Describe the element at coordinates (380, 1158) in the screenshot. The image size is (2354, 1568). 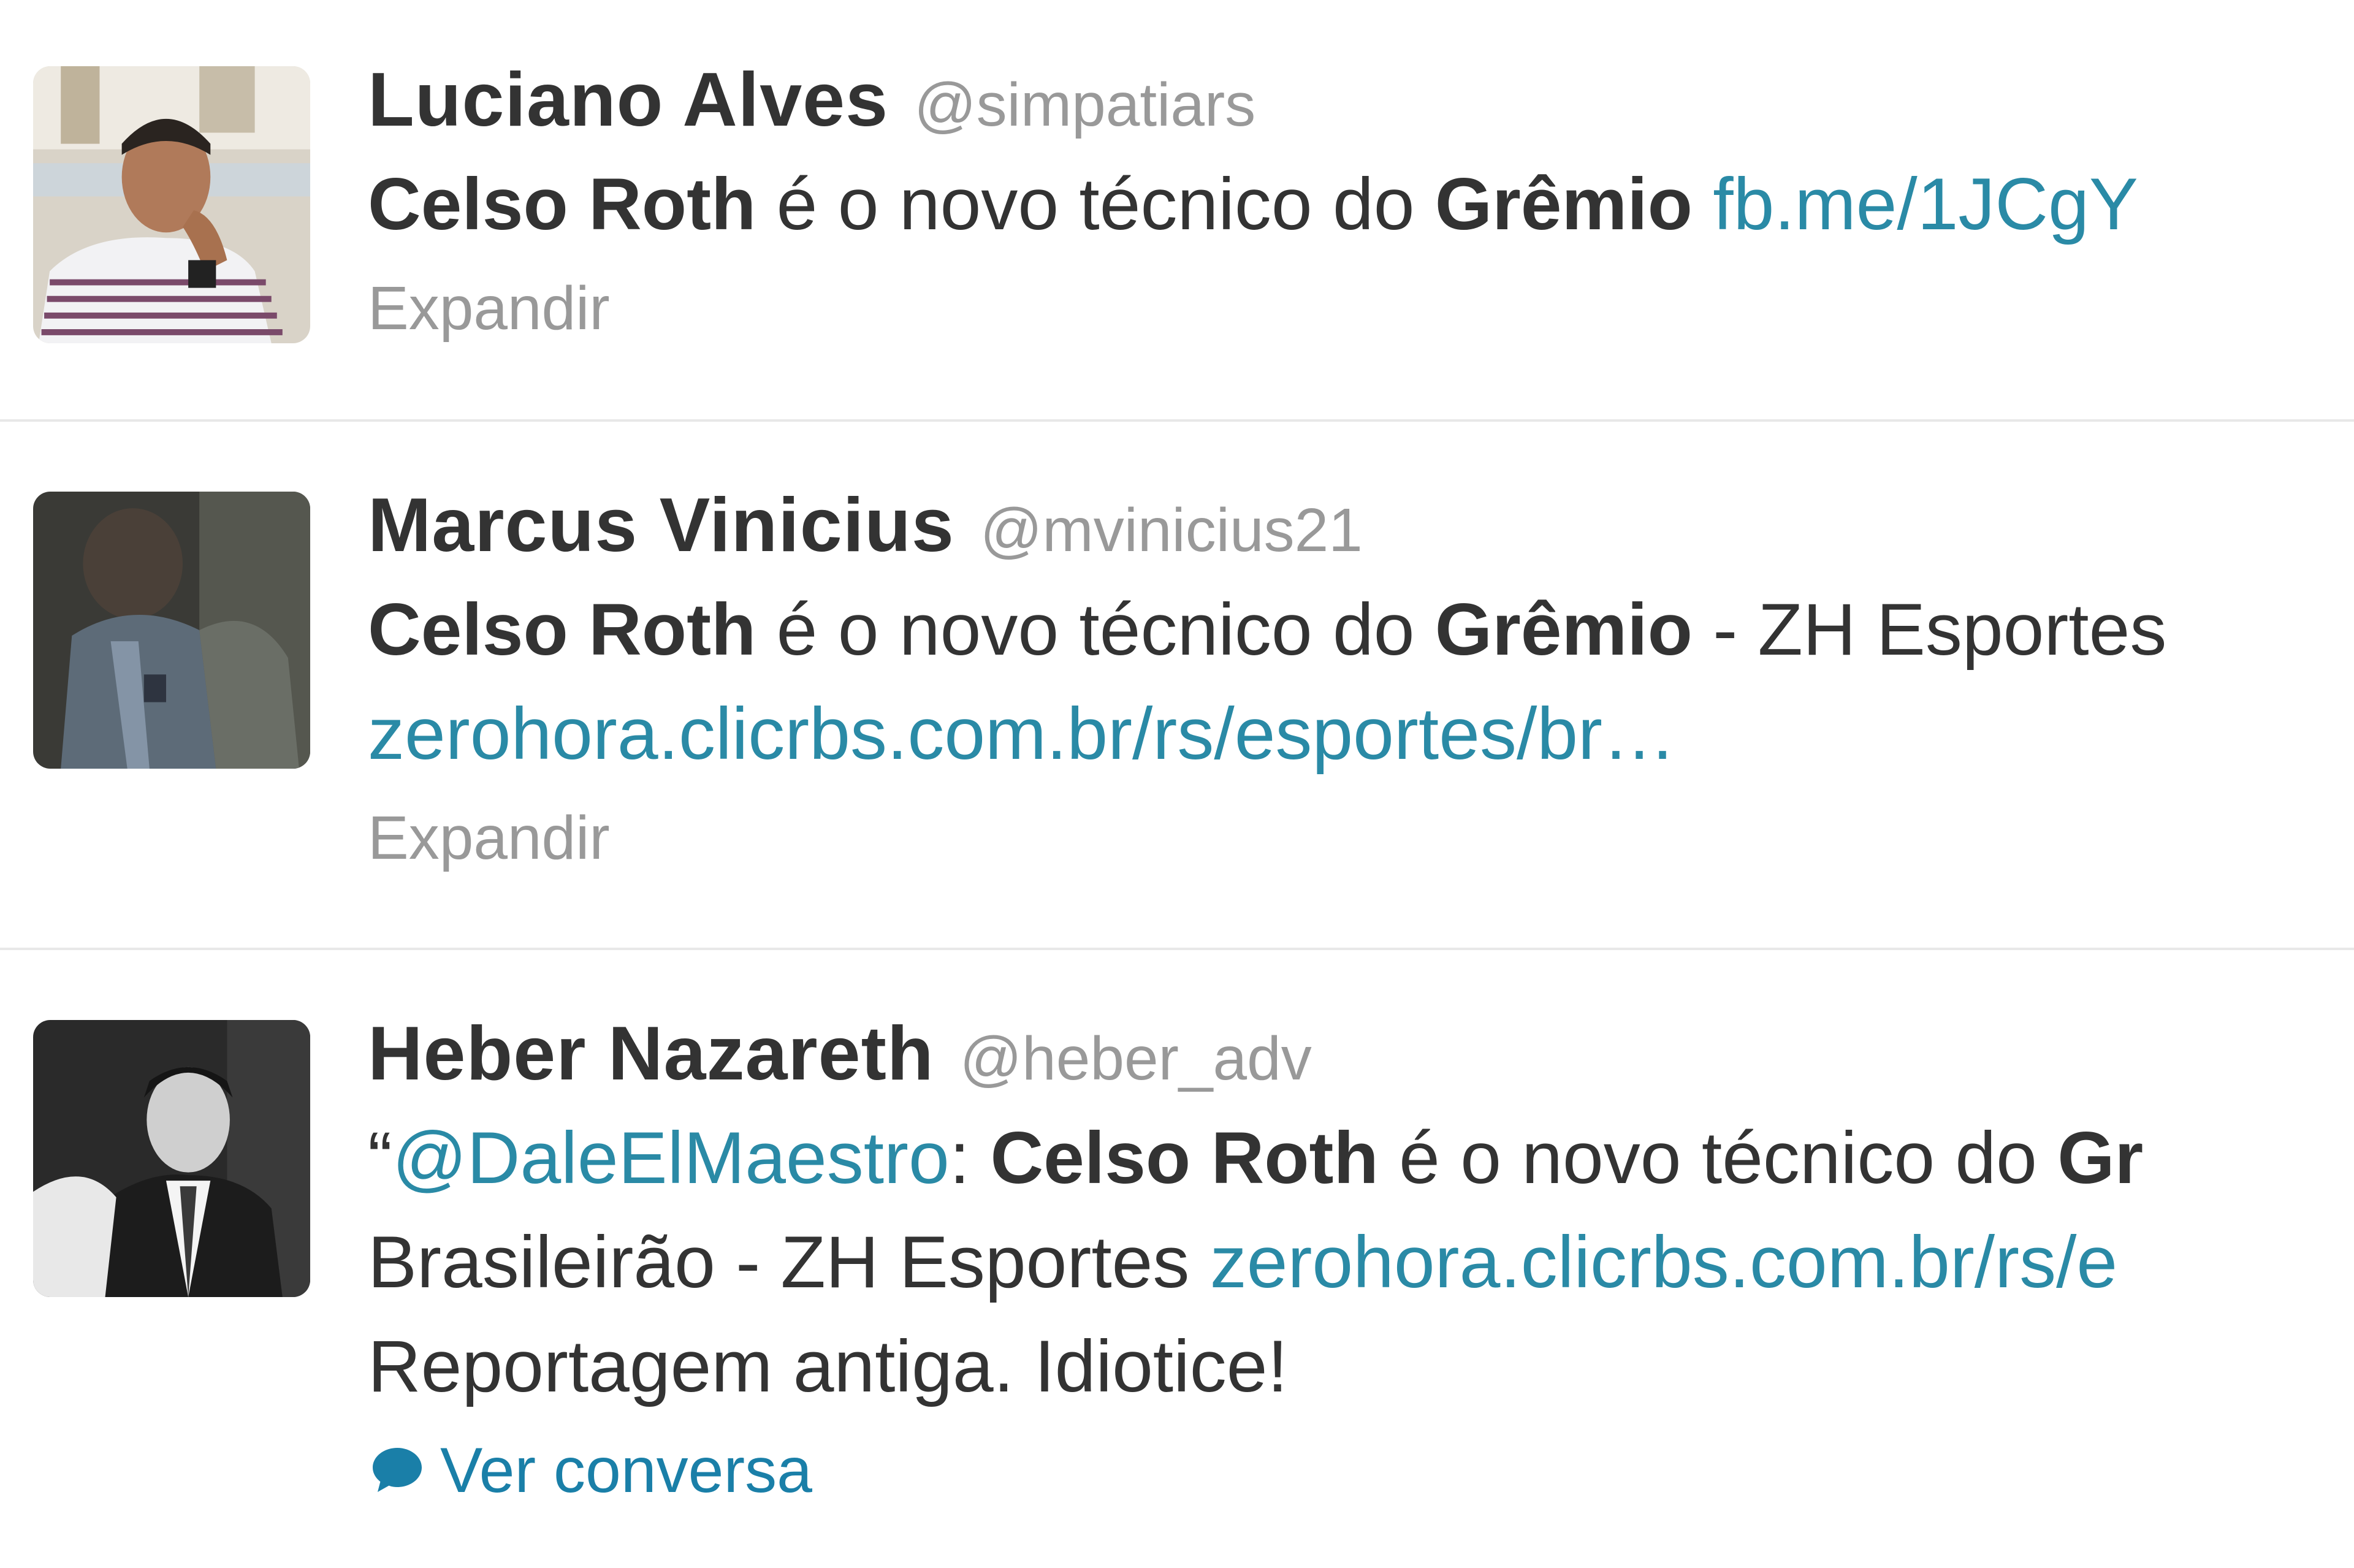
I see `tweet-text-segment: “` at that location.